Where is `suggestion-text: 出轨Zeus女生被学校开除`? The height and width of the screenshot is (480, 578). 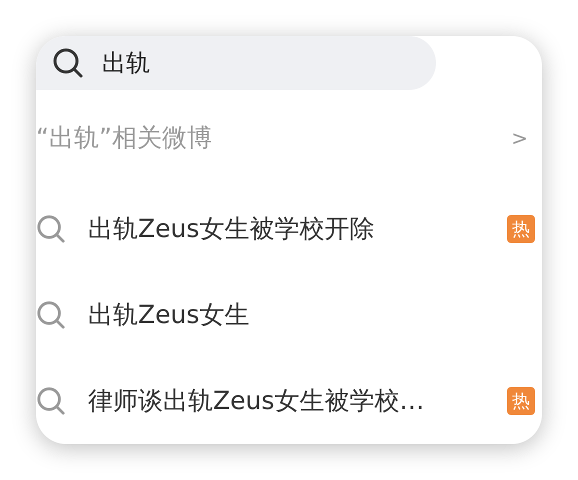 suggestion-text: 出轨Zeus女生被学校开除 is located at coordinates (232, 229).